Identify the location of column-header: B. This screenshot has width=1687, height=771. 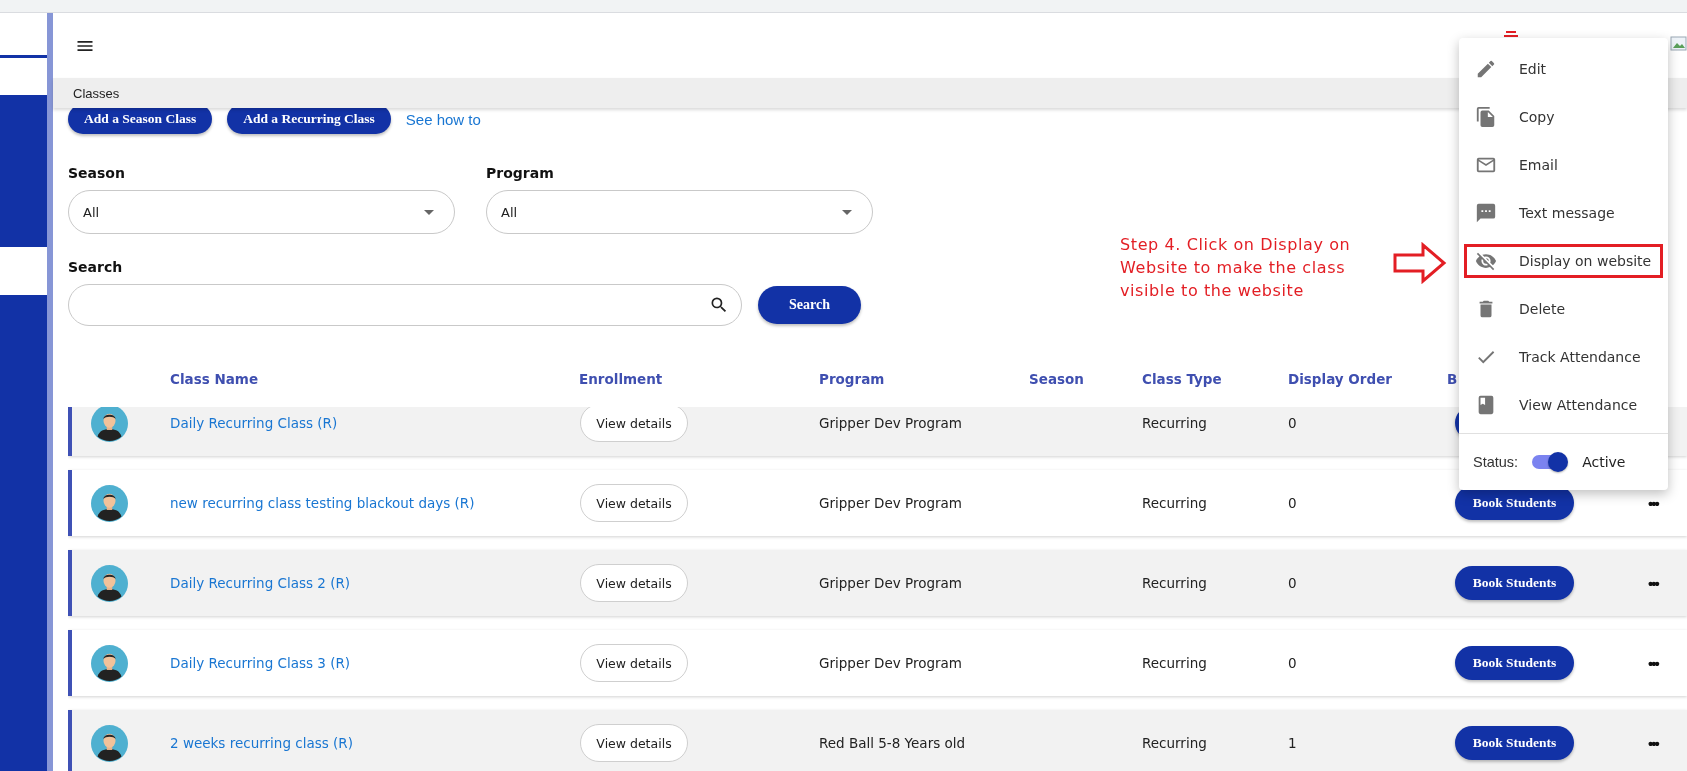
(1452, 379).